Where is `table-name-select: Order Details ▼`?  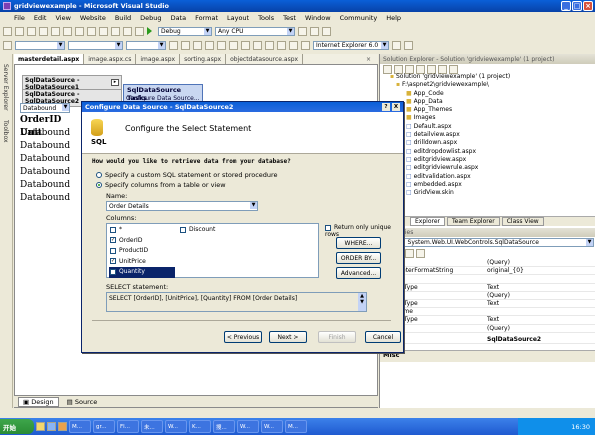 table-name-select: Order Details ▼ is located at coordinates (182, 206).